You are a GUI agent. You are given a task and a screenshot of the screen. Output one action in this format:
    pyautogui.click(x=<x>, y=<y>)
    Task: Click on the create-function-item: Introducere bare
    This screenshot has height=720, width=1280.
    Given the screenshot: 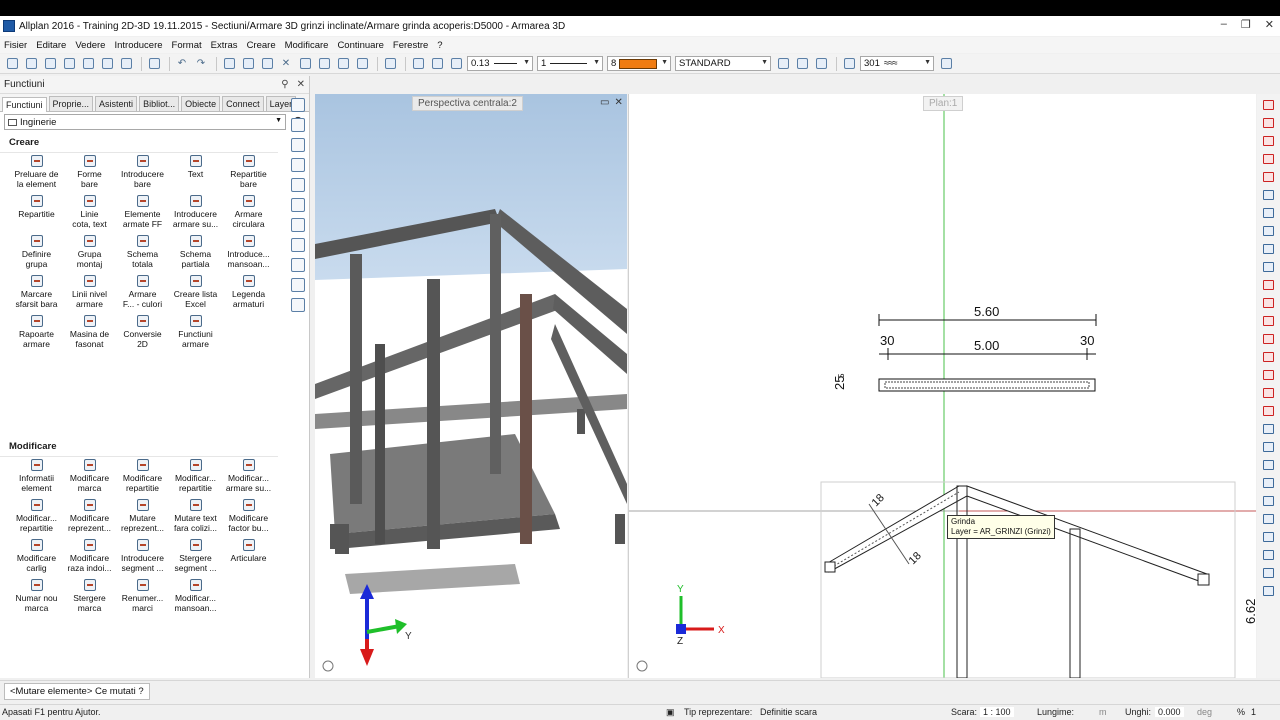 What is the action you would take?
    pyautogui.click(x=142, y=173)
    